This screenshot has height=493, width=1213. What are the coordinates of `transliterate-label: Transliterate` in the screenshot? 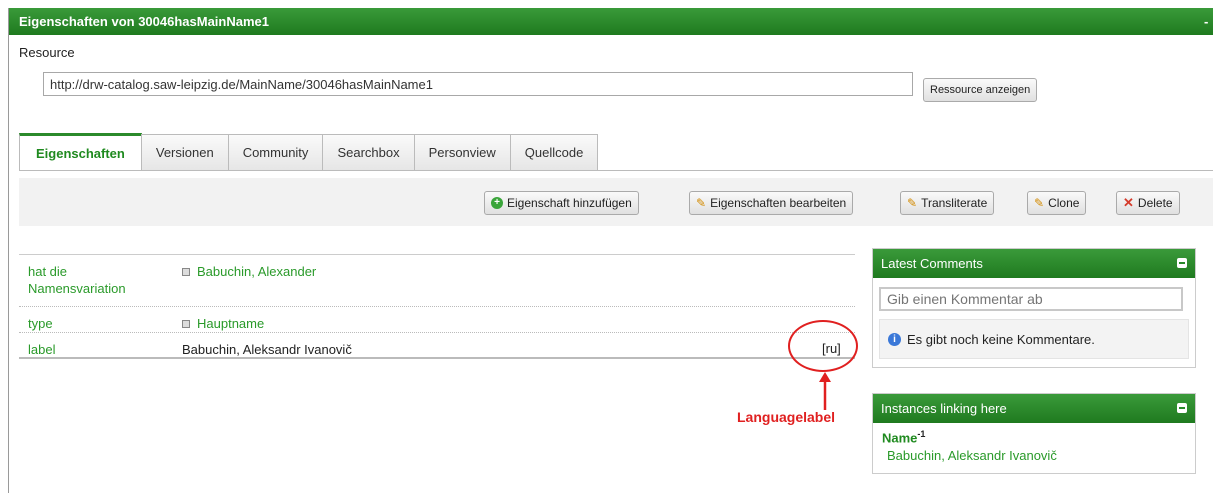 It's located at (954, 203).